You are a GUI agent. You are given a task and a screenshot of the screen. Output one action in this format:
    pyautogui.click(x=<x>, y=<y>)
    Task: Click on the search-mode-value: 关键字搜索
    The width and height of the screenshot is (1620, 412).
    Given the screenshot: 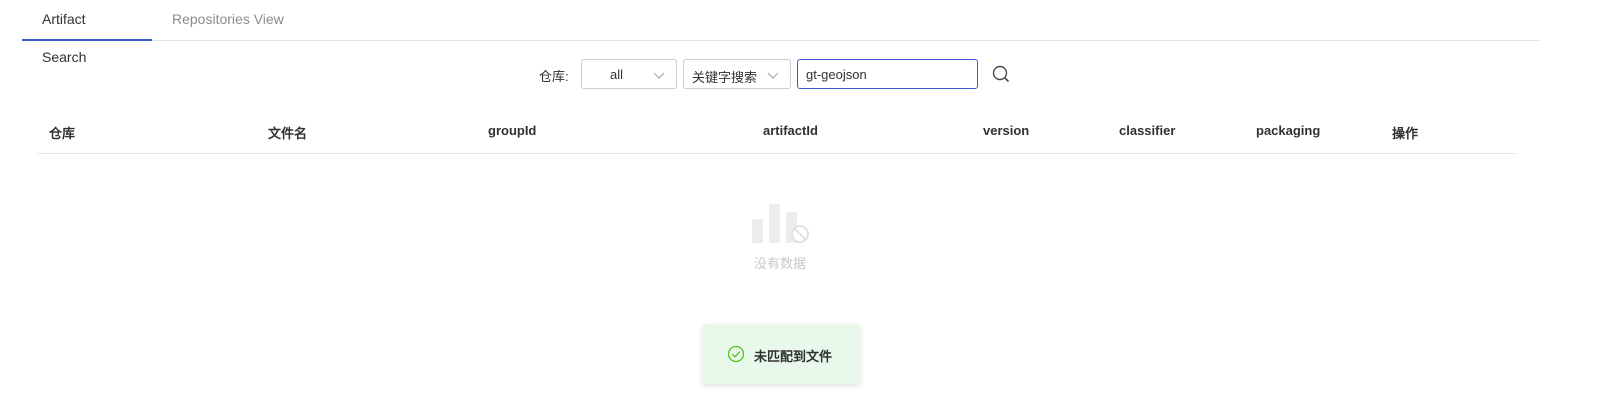 What is the action you would take?
    pyautogui.click(x=725, y=77)
    